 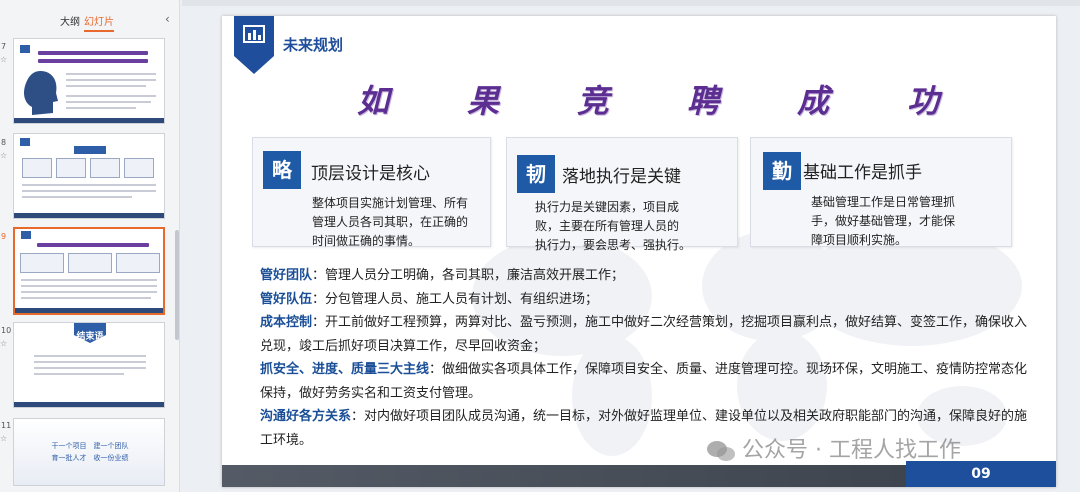 I want to click on card-body-line: 手，做好基础管理，才能保, so click(x=883, y=221).